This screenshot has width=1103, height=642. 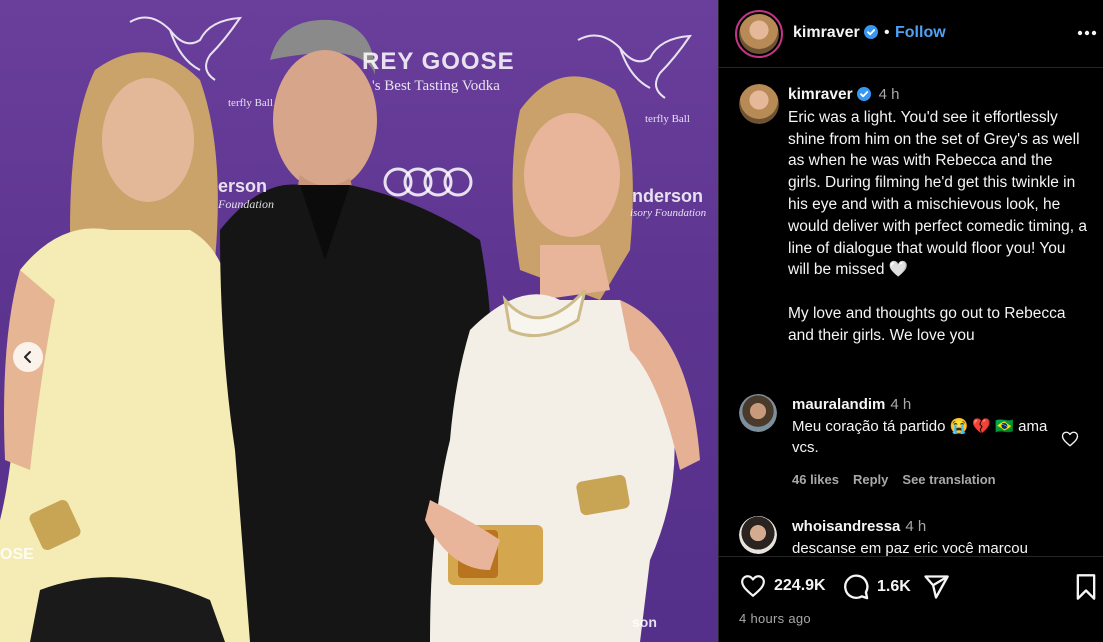 I want to click on heart-icon, so click(x=753, y=586).